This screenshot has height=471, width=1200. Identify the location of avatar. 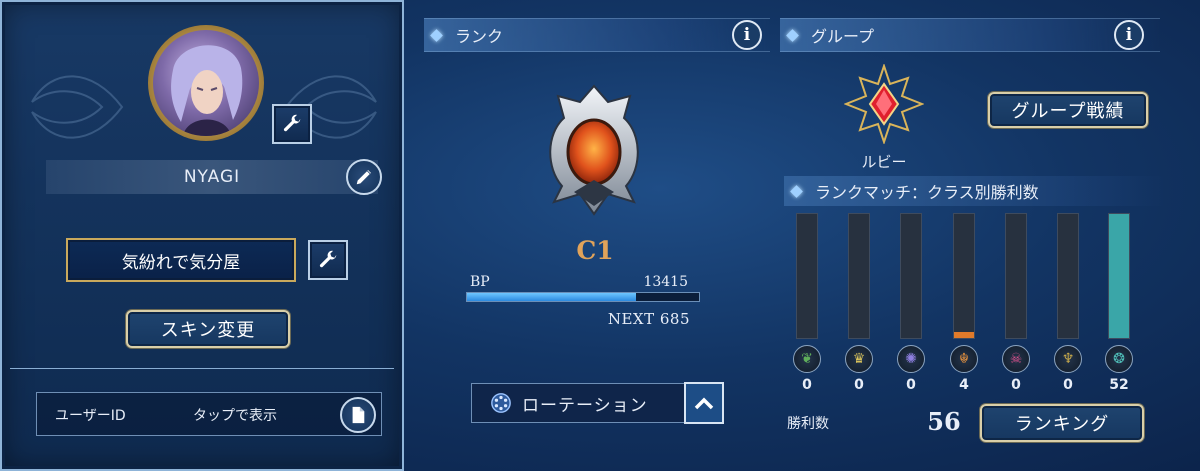
(206, 83).